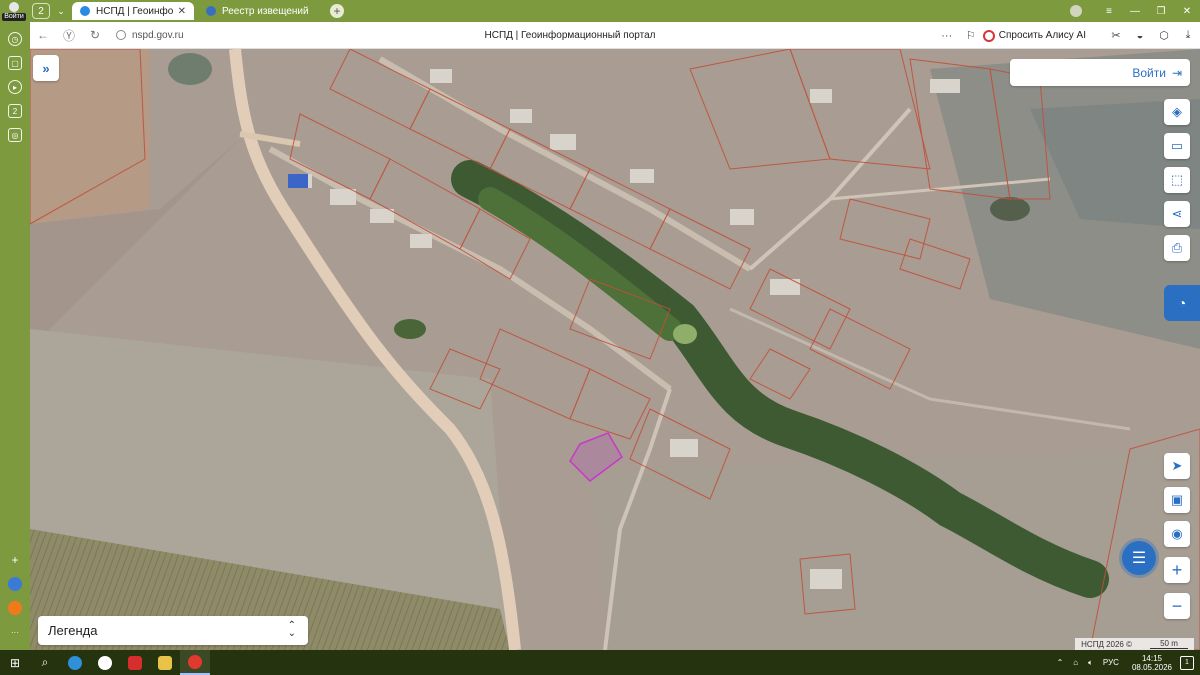  I want to click on login-label: Войти, so click(1149, 72).